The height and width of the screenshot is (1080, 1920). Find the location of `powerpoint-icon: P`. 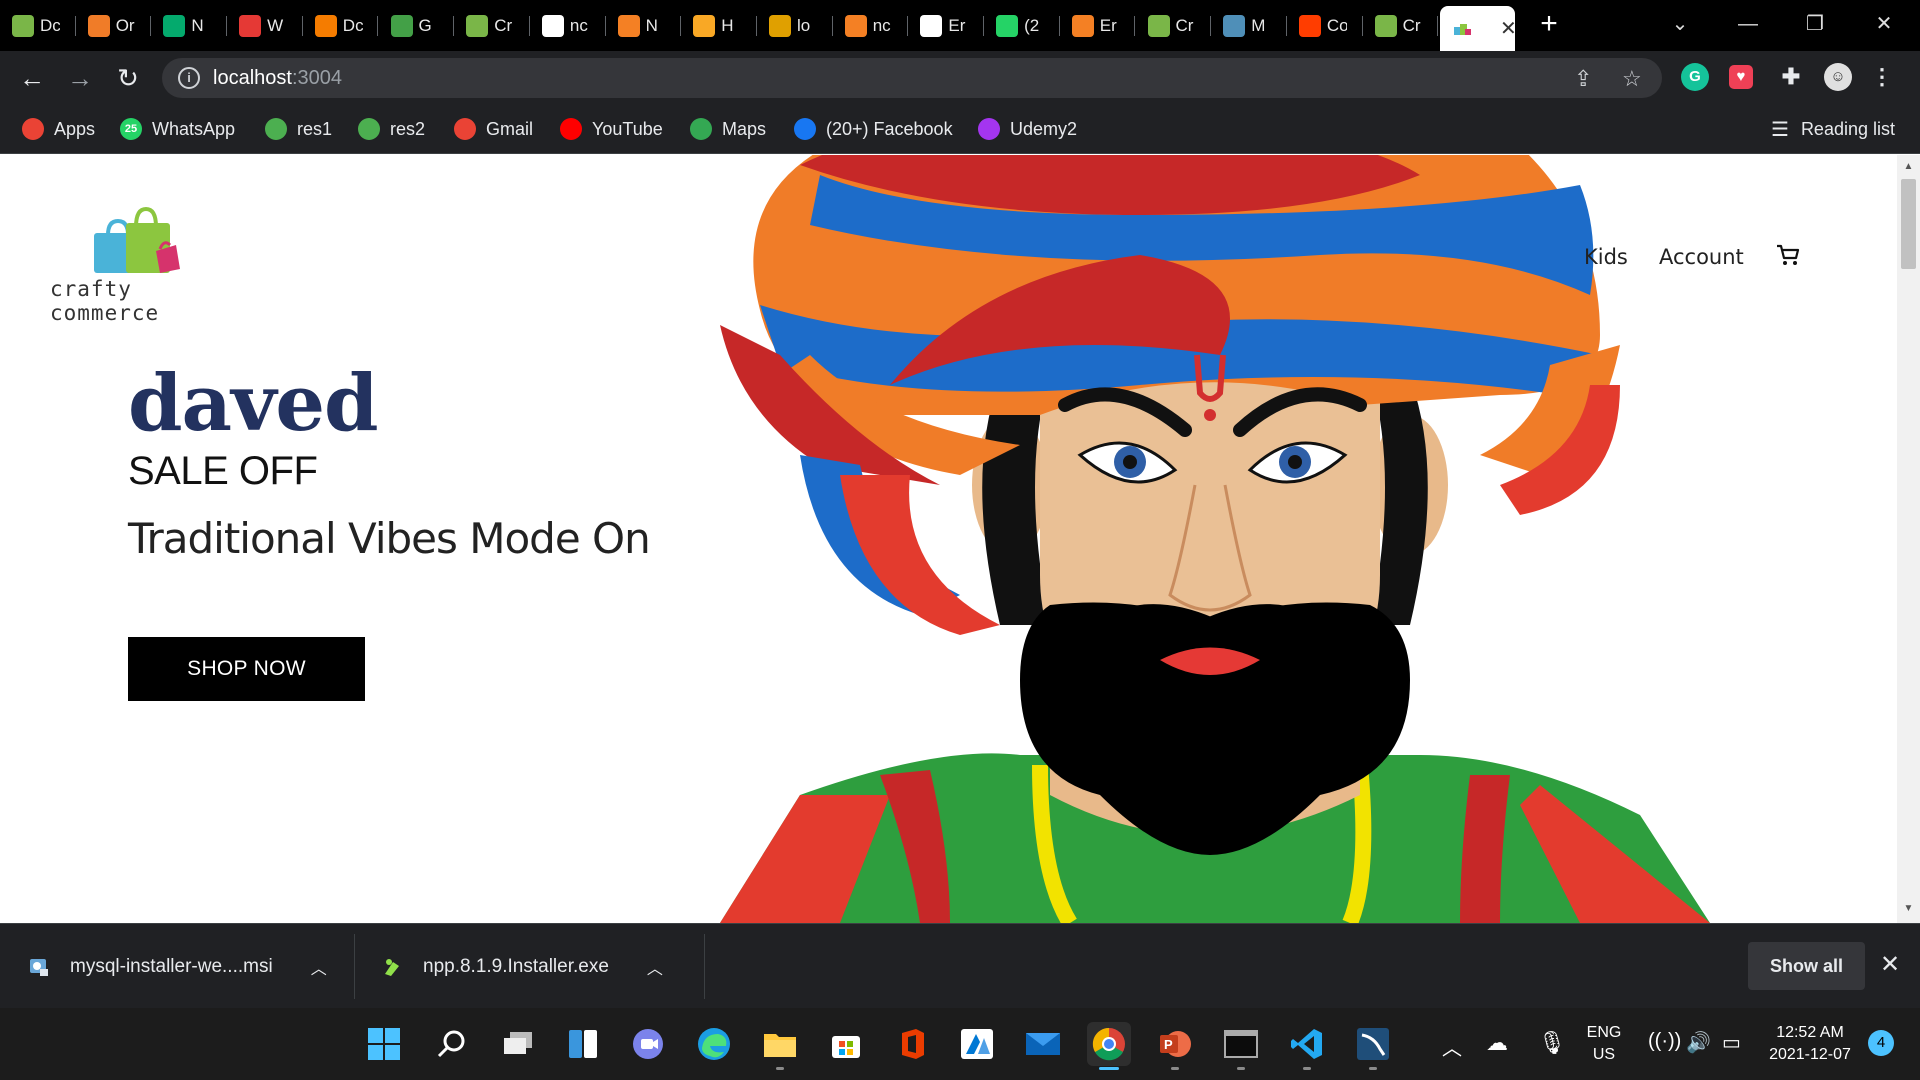

powerpoint-icon: P is located at coordinates (1175, 1046).